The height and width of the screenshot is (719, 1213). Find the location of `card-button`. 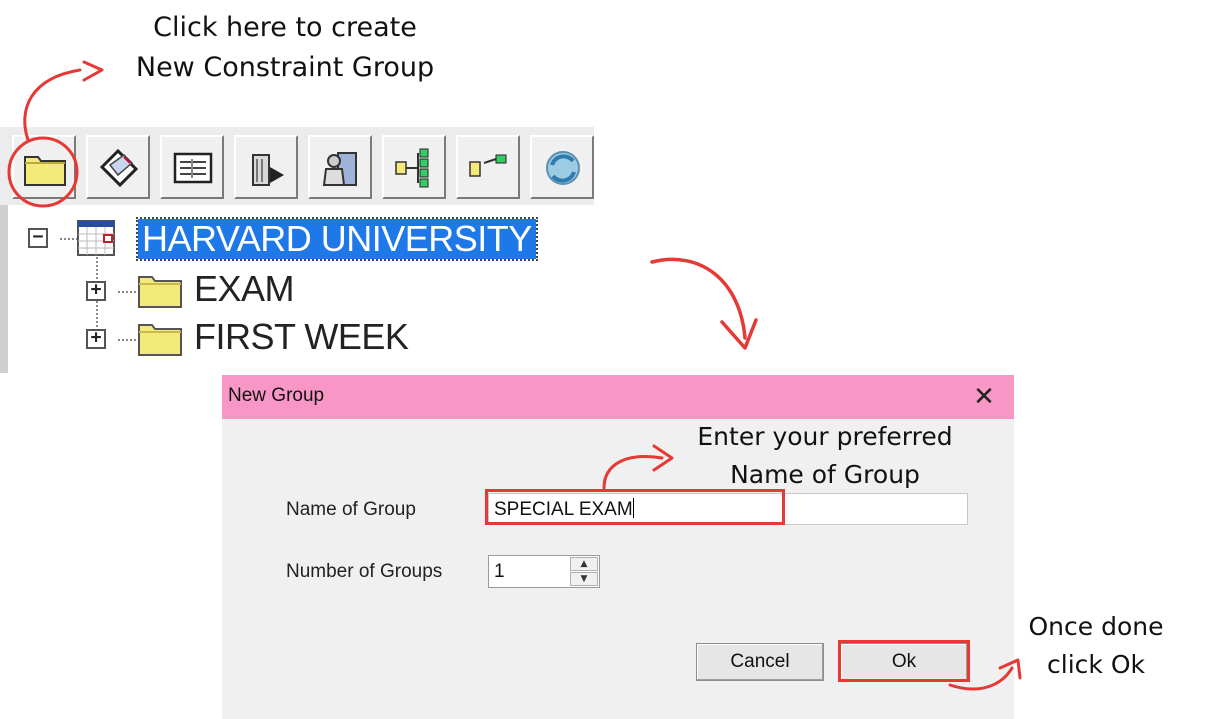

card-button is located at coordinates (118, 167).